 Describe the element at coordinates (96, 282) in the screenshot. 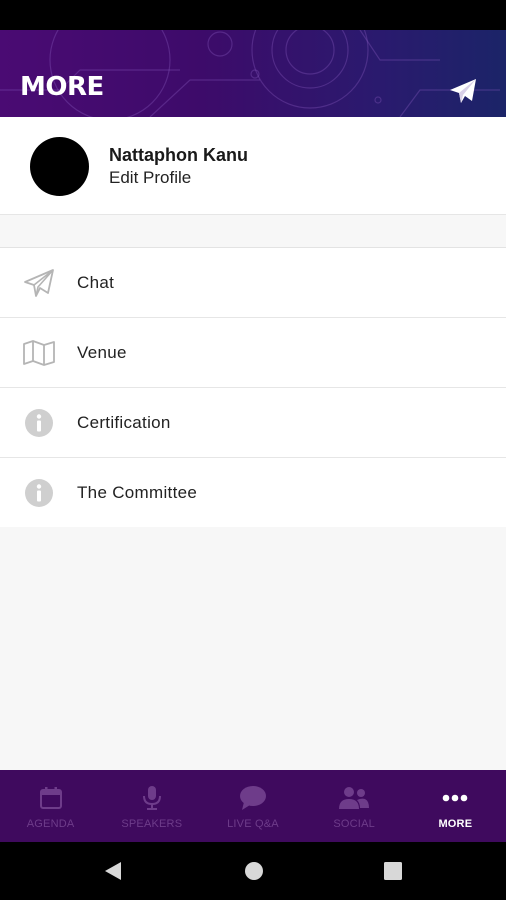

I see `menu-item-label: Chat` at that location.